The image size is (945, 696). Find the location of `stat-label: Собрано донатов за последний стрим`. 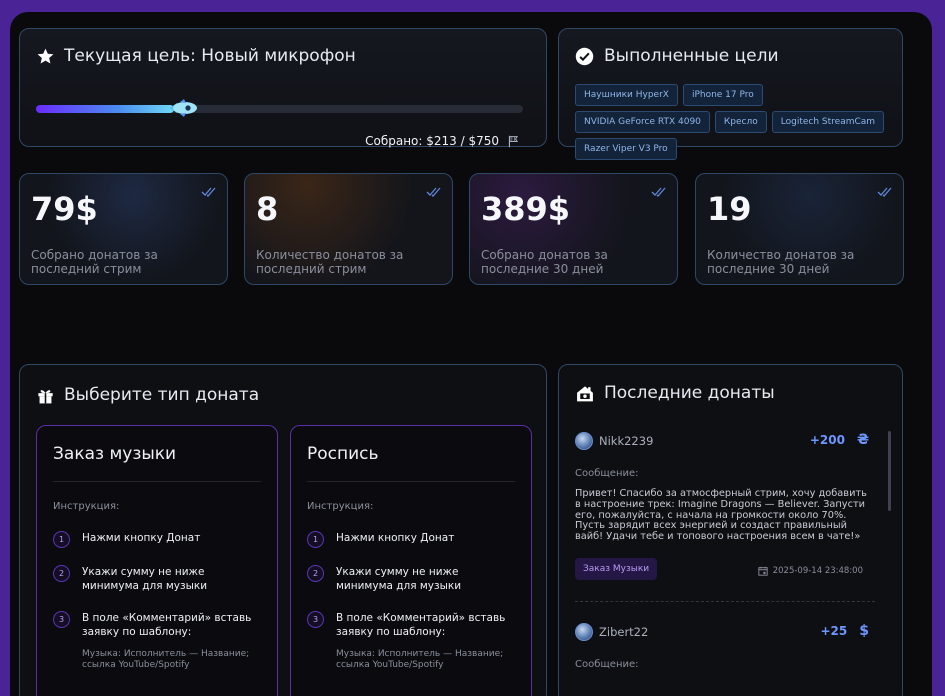

stat-label: Собрано донатов за последний стрим is located at coordinates (94, 262).